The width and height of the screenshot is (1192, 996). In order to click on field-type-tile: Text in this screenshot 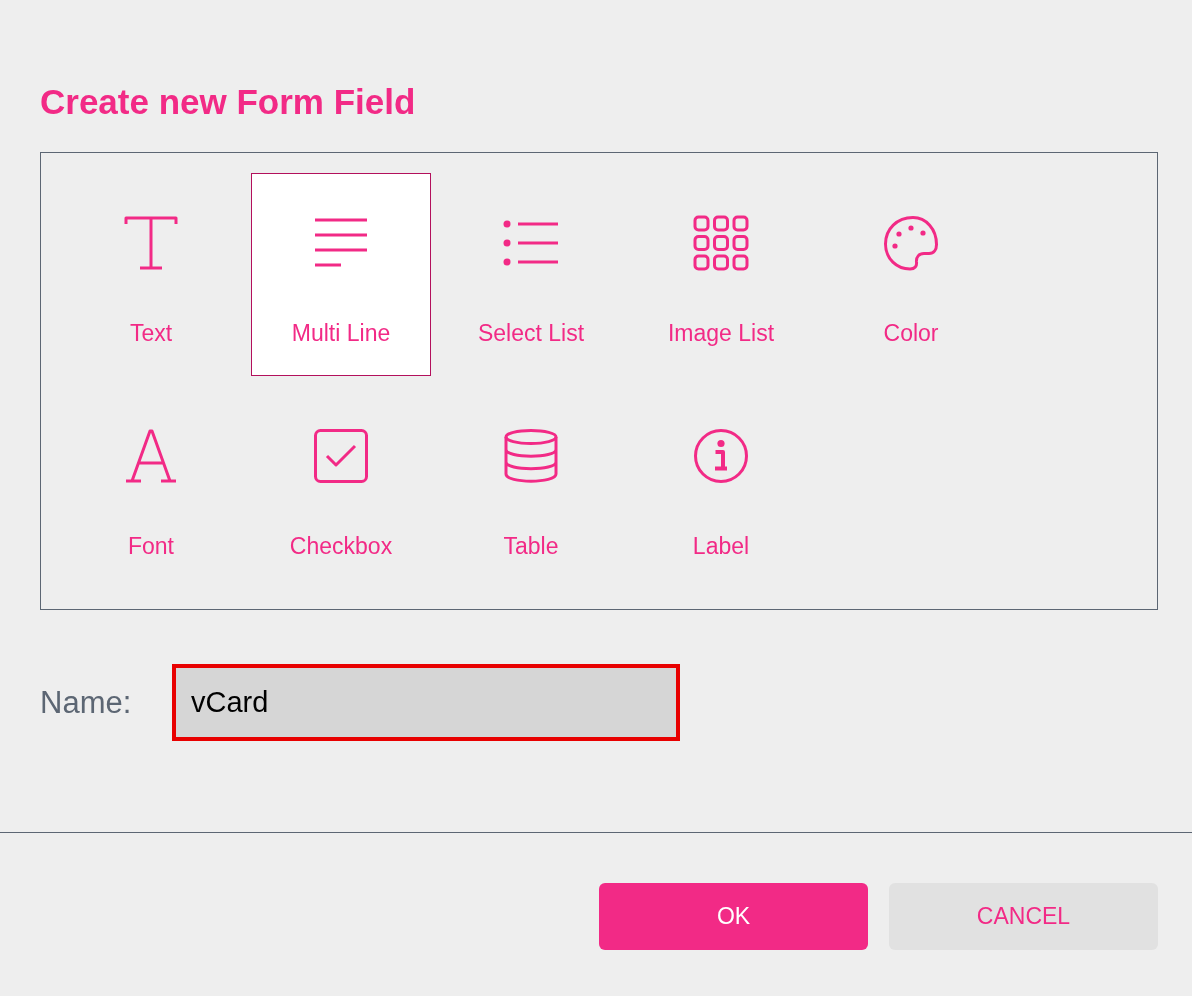, I will do `click(151, 274)`.